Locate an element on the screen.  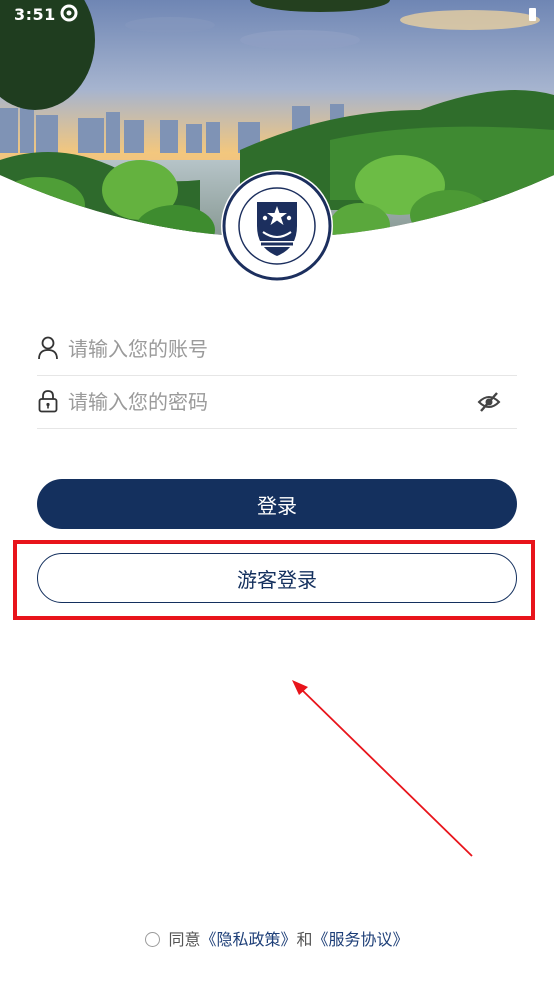
status-bar: 3:51 is located at coordinates (277, 15).